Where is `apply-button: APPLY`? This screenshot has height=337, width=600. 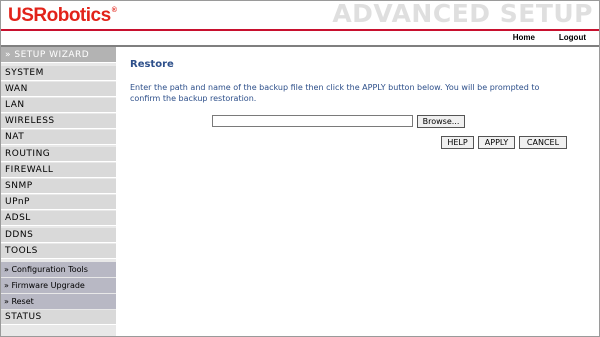 apply-button: APPLY is located at coordinates (496, 142).